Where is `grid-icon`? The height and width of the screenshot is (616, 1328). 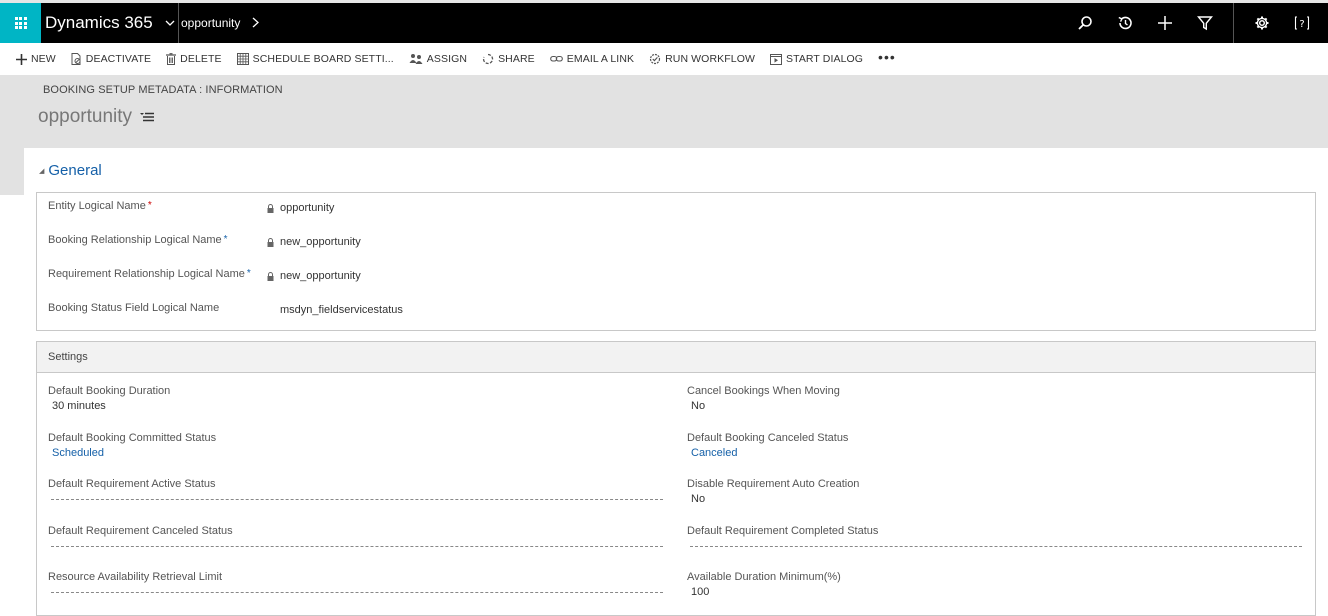
grid-icon is located at coordinates (242, 59).